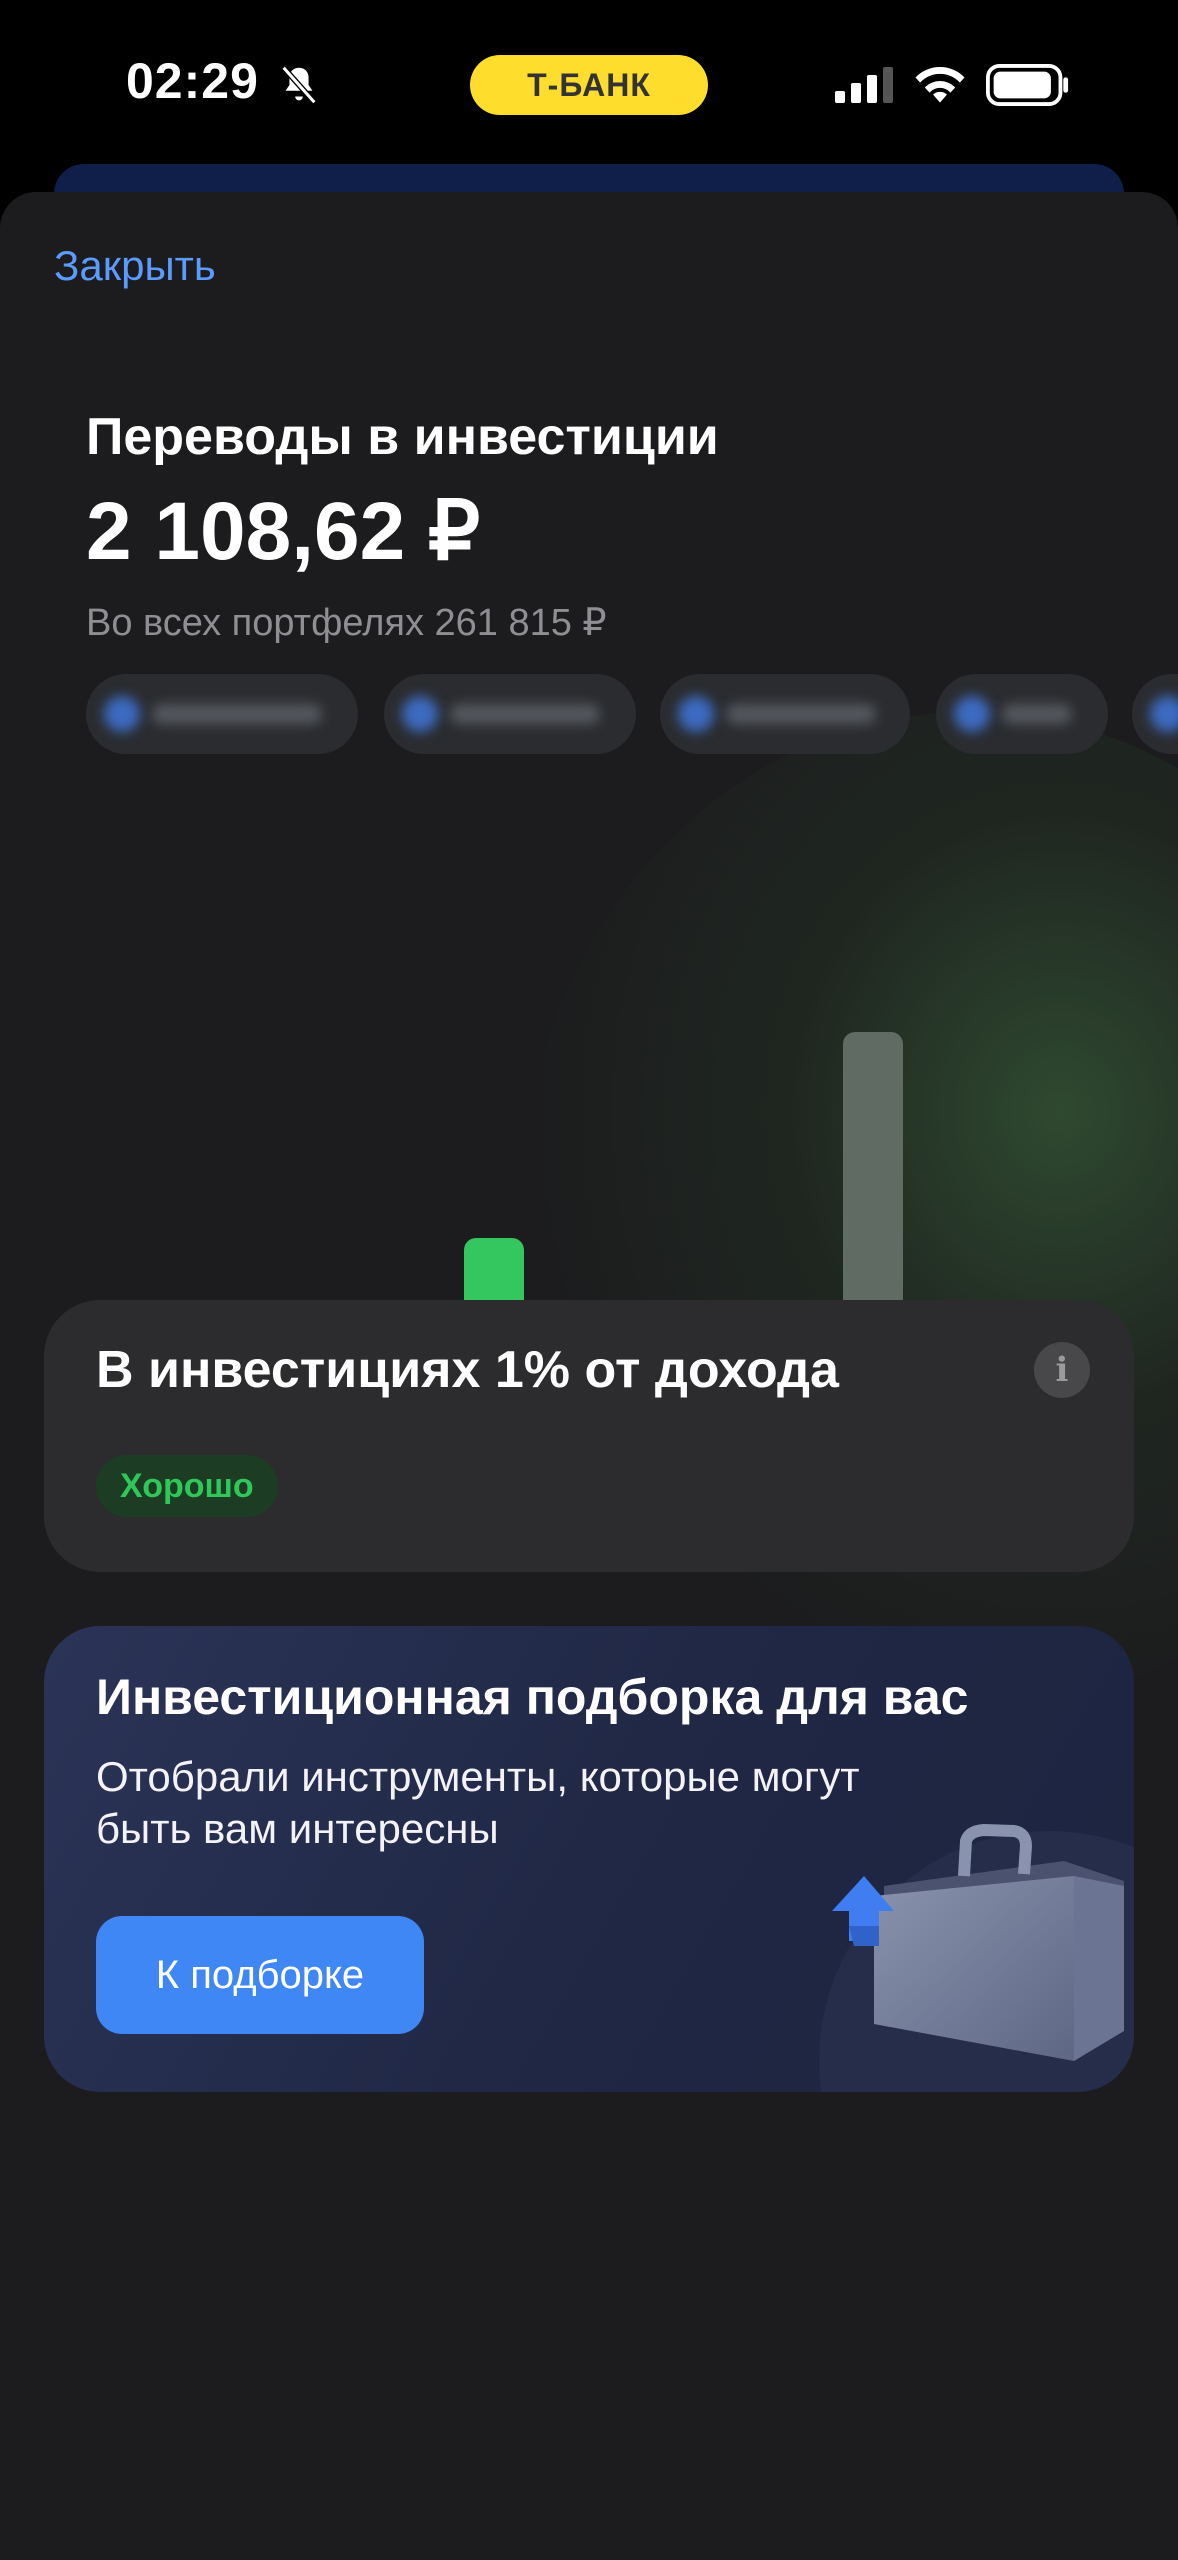 Image resolution: width=1178 pixels, height=2560 pixels. I want to click on close-button: Закрыть, so click(135, 266).